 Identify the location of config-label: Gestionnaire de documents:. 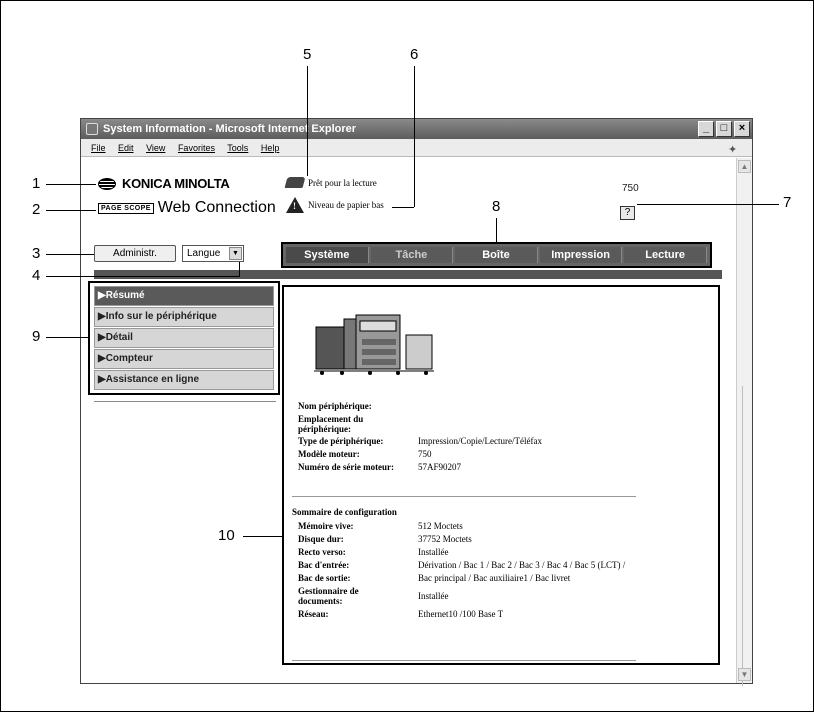
(328, 596).